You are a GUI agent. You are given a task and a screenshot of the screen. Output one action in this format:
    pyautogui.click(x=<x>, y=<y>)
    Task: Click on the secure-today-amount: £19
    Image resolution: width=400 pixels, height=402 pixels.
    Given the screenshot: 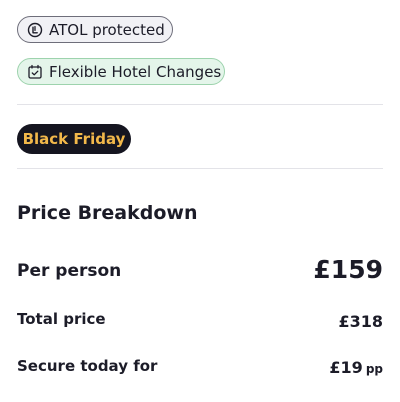 What is the action you would take?
    pyautogui.click(x=346, y=367)
    